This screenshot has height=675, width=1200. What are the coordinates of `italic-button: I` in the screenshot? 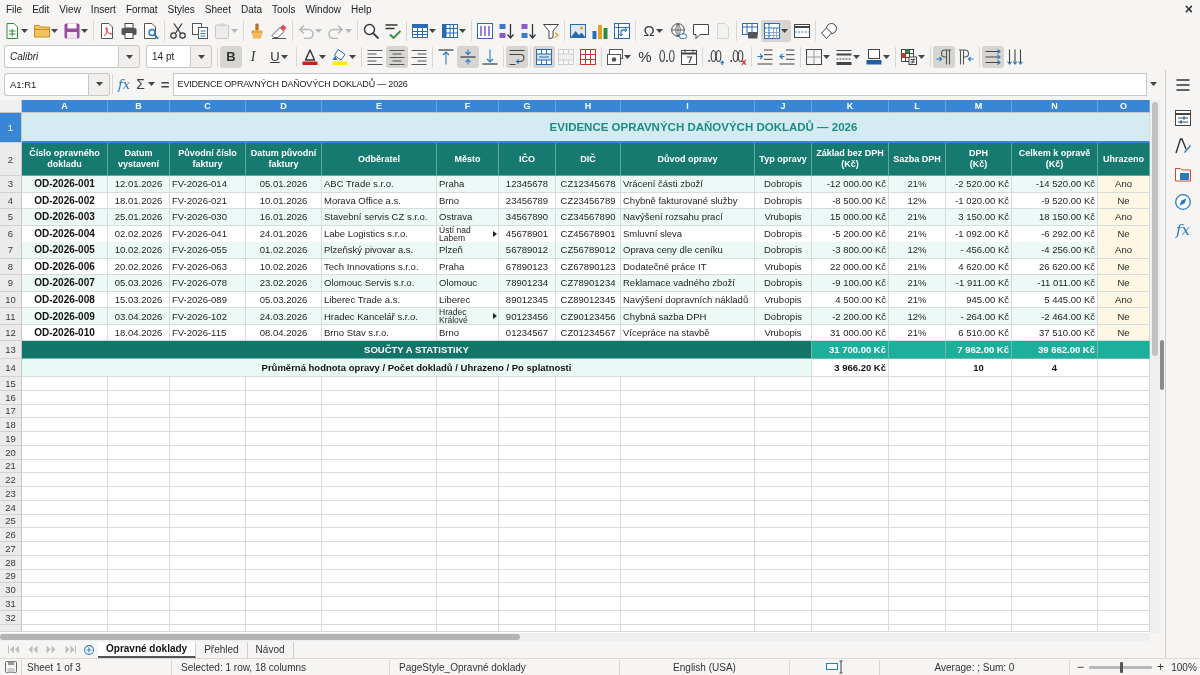 It's located at (253, 56).